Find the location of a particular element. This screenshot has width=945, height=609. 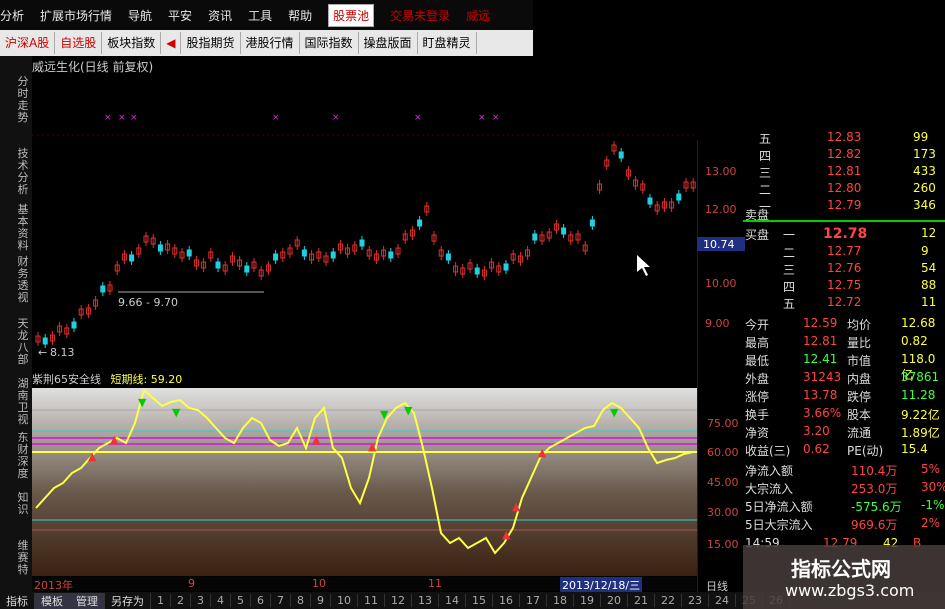

toolbar-monitor: 盯盘精灵 is located at coordinates (447, 43).